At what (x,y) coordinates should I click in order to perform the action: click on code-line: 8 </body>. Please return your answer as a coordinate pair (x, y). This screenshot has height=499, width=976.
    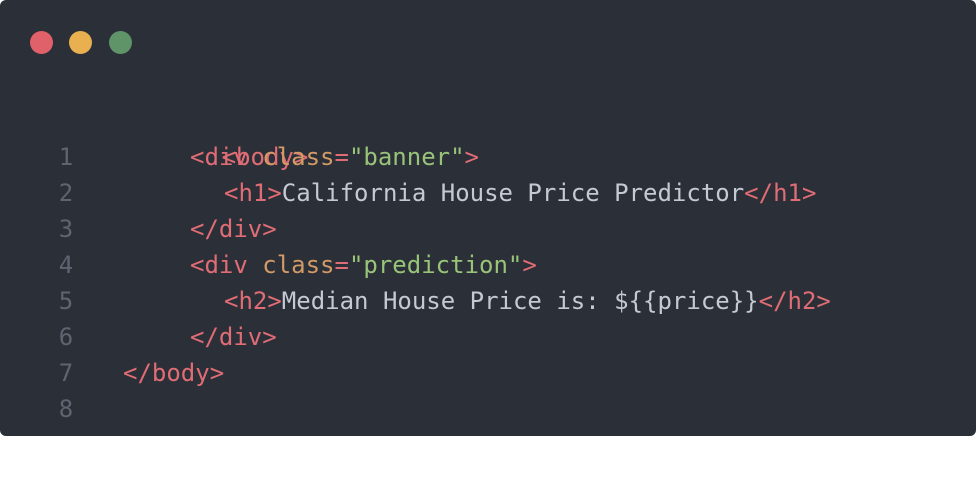
    Looking at the image, I should click on (112, 389).